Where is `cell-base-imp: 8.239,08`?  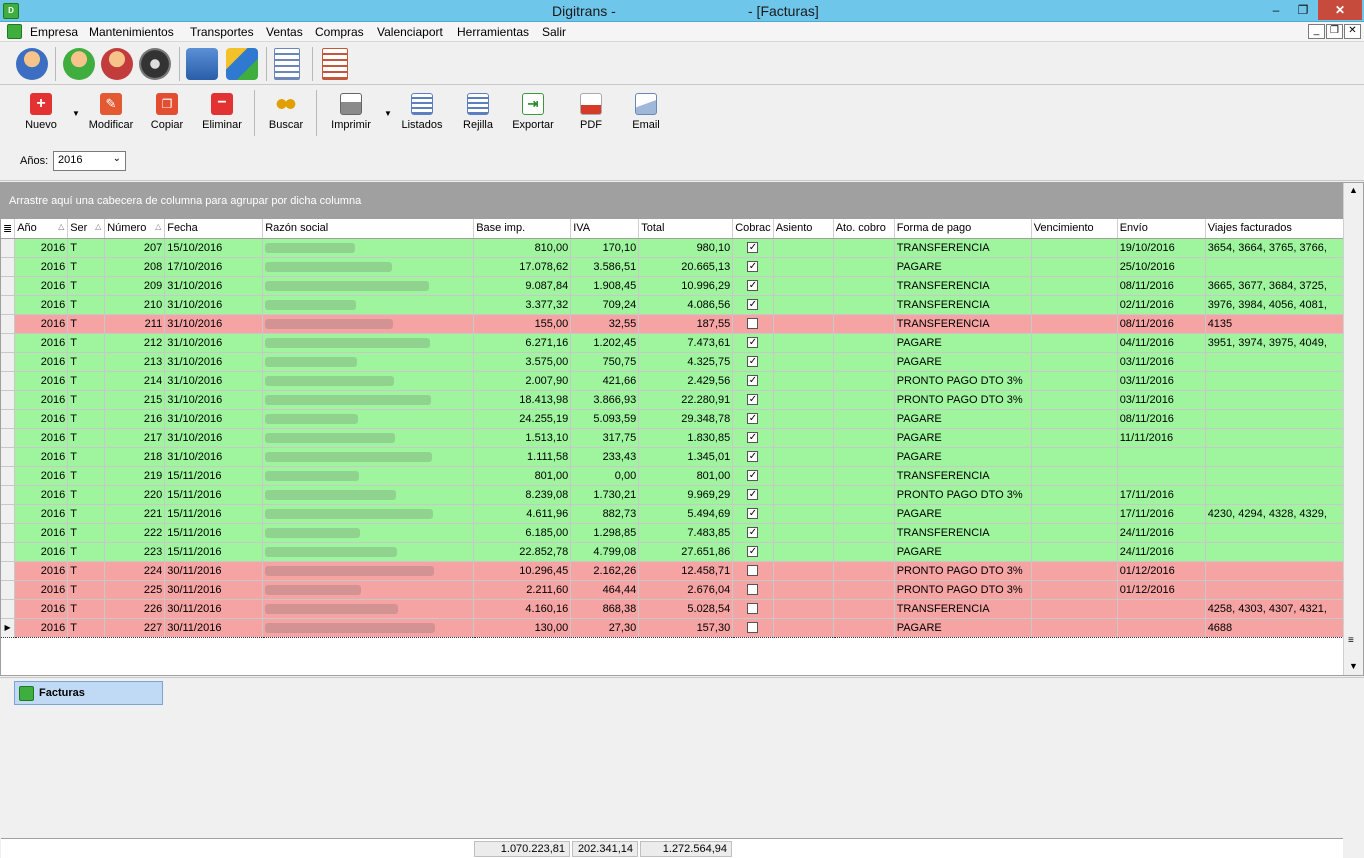 cell-base-imp: 8.239,08 is located at coordinates (522, 495).